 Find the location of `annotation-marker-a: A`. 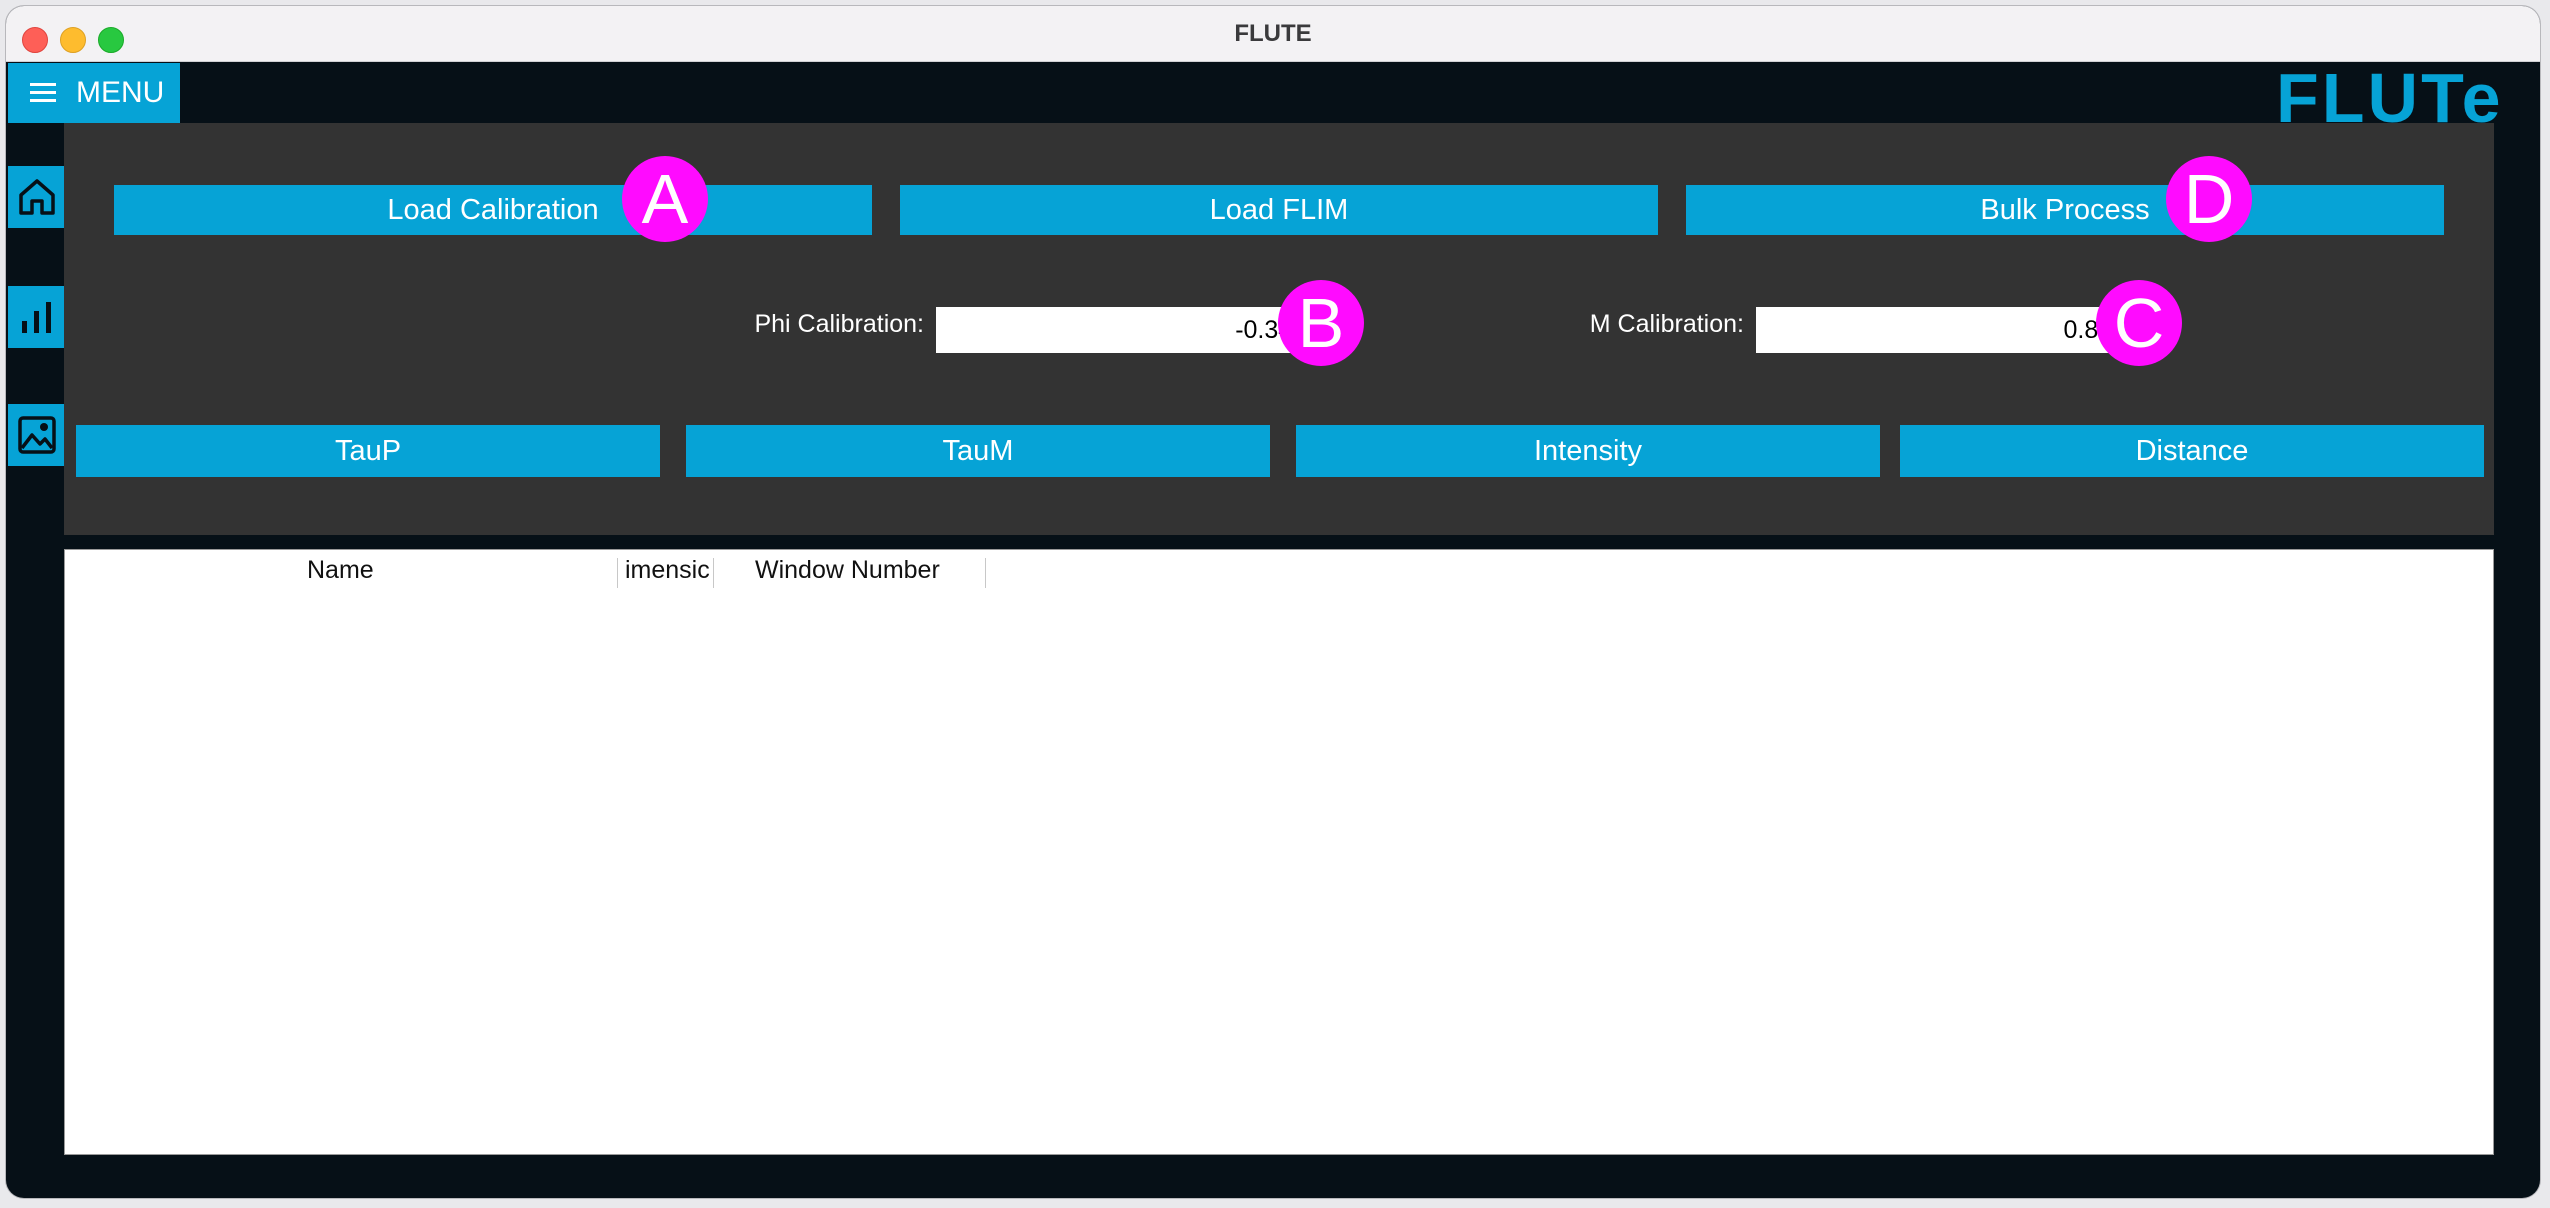

annotation-marker-a: A is located at coordinates (665, 199).